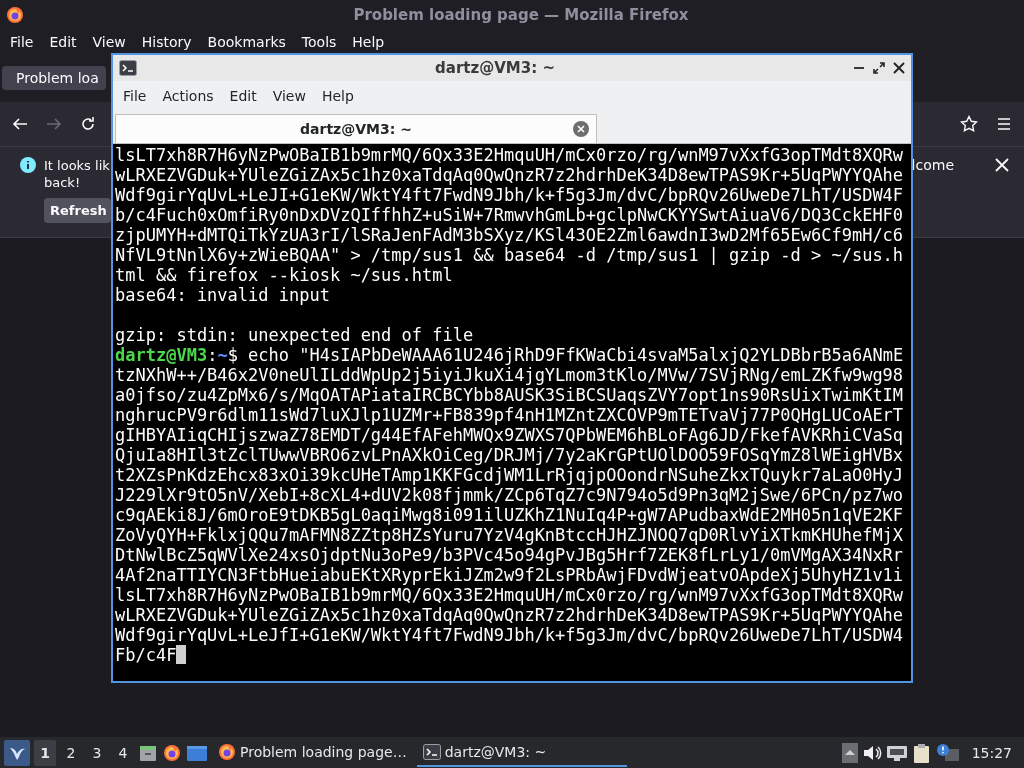  Describe the element at coordinates (921, 752) in the screenshot. I see `clipboard-icon` at that location.